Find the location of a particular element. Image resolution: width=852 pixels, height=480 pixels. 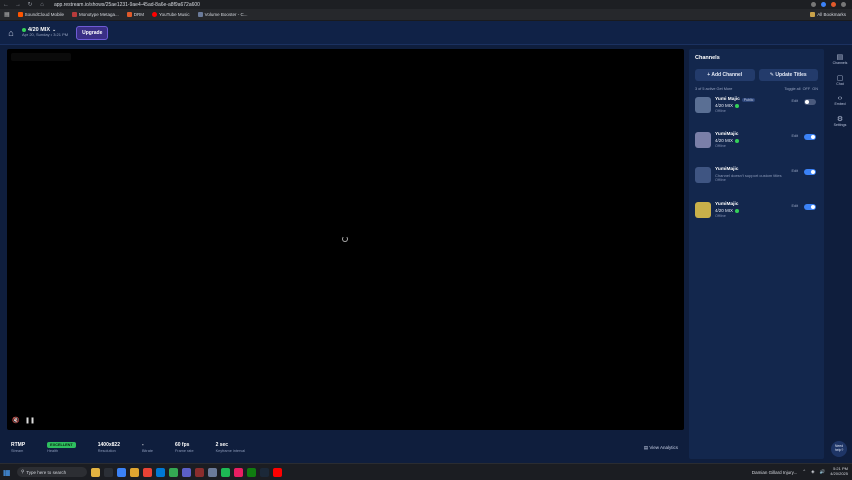

stream-info: 4/20 MIX ⌄ Apr 20, Sunday • 3:21 PM is located at coordinates (45, 32).